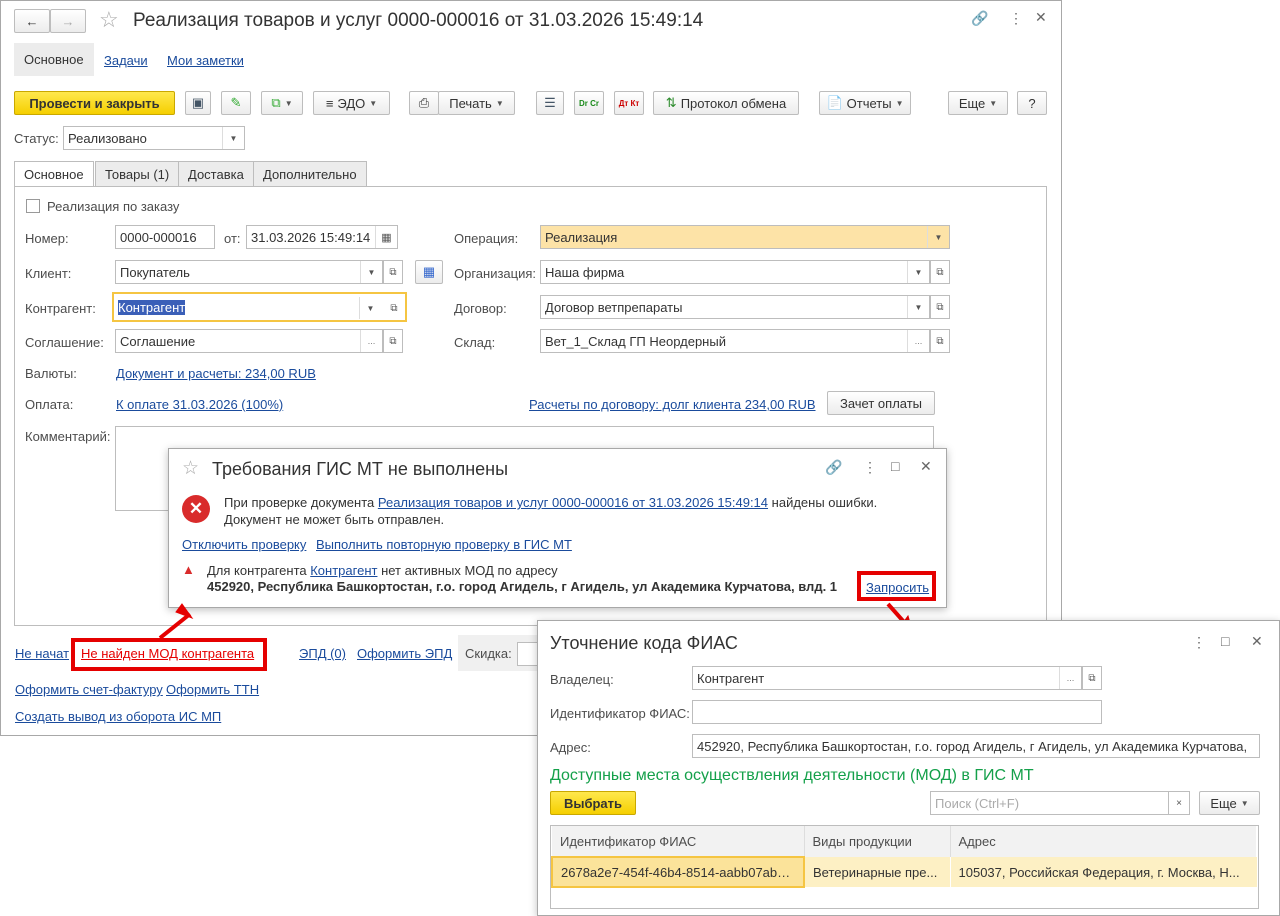  I want to click on more-button: Еще ▼, so click(1229, 803).